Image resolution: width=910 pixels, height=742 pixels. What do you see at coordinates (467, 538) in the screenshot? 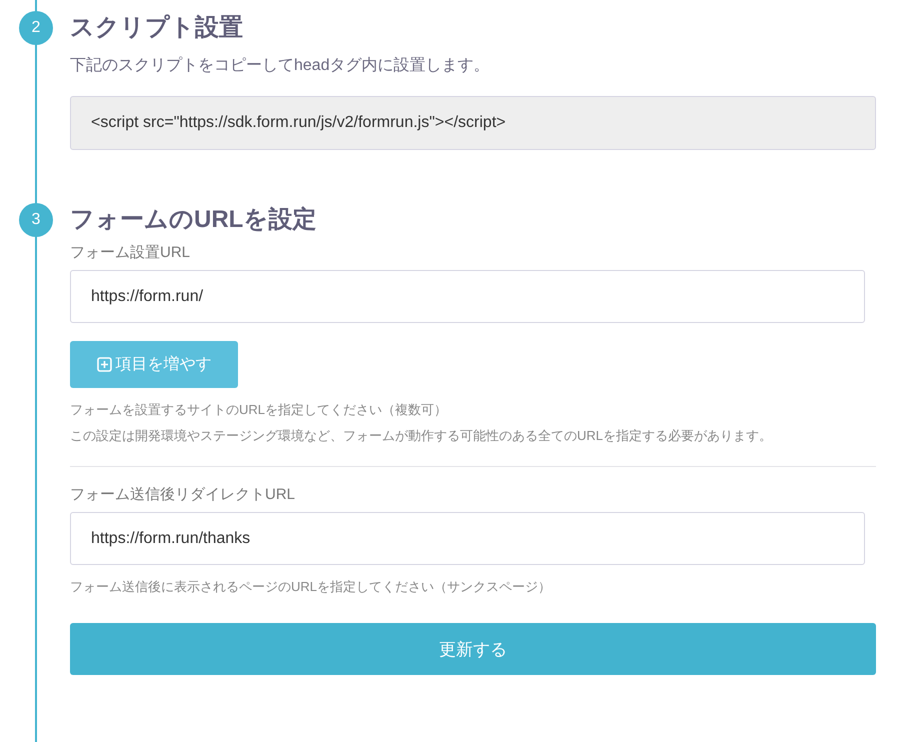
I see `url-field: https://form.run/thanks` at bounding box center [467, 538].